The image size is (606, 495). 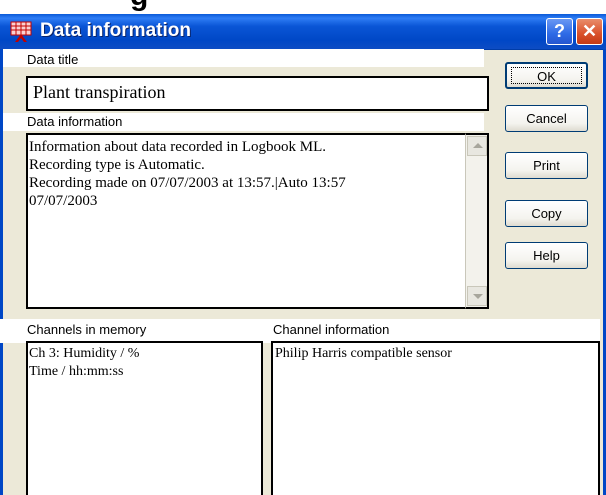 What do you see at coordinates (477, 146) in the screenshot?
I see `scroll-up-button` at bounding box center [477, 146].